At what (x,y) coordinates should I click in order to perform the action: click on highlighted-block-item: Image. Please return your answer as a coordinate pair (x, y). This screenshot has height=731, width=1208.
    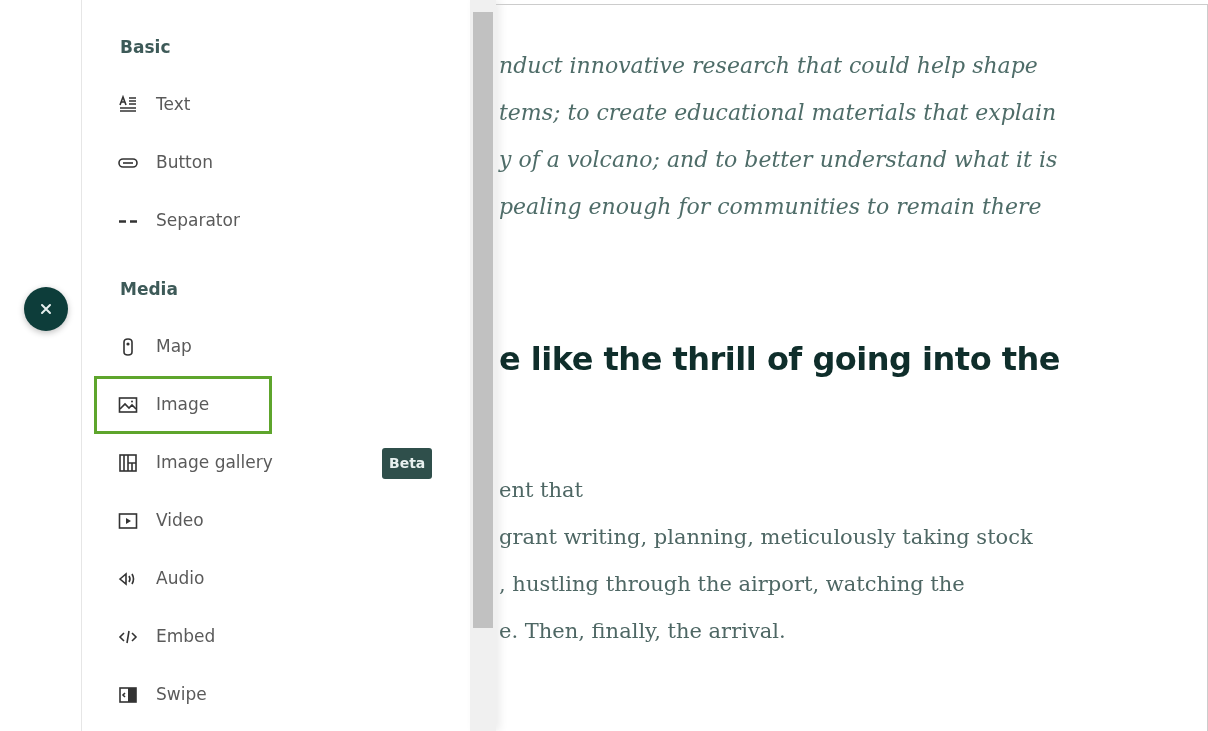
    Looking at the image, I should click on (183, 405).